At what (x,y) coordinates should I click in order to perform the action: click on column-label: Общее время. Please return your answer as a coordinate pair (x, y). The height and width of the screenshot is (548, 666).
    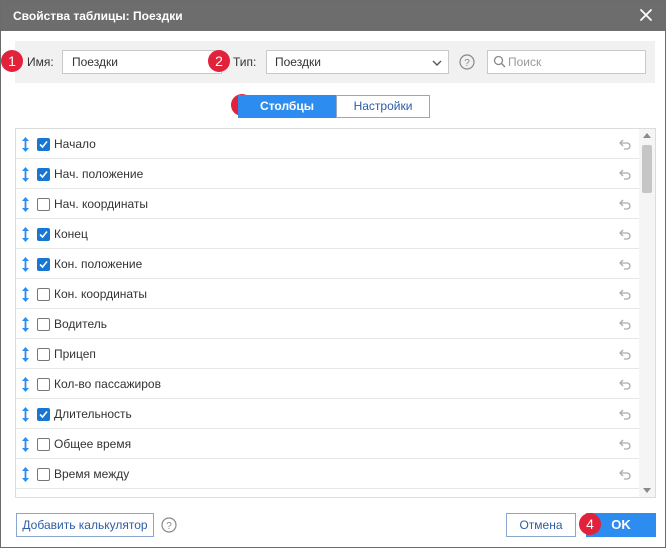
    Looking at the image, I should click on (93, 444).